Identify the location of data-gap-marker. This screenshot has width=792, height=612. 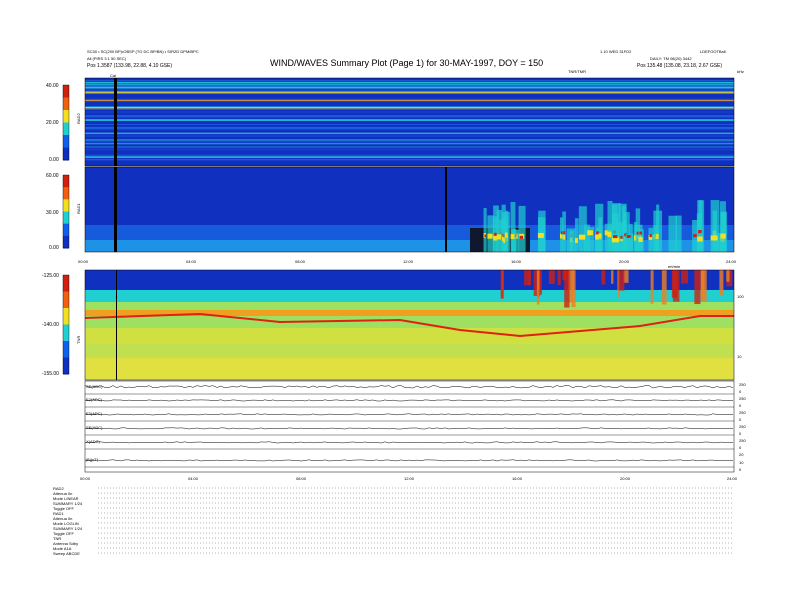
(446, 209).